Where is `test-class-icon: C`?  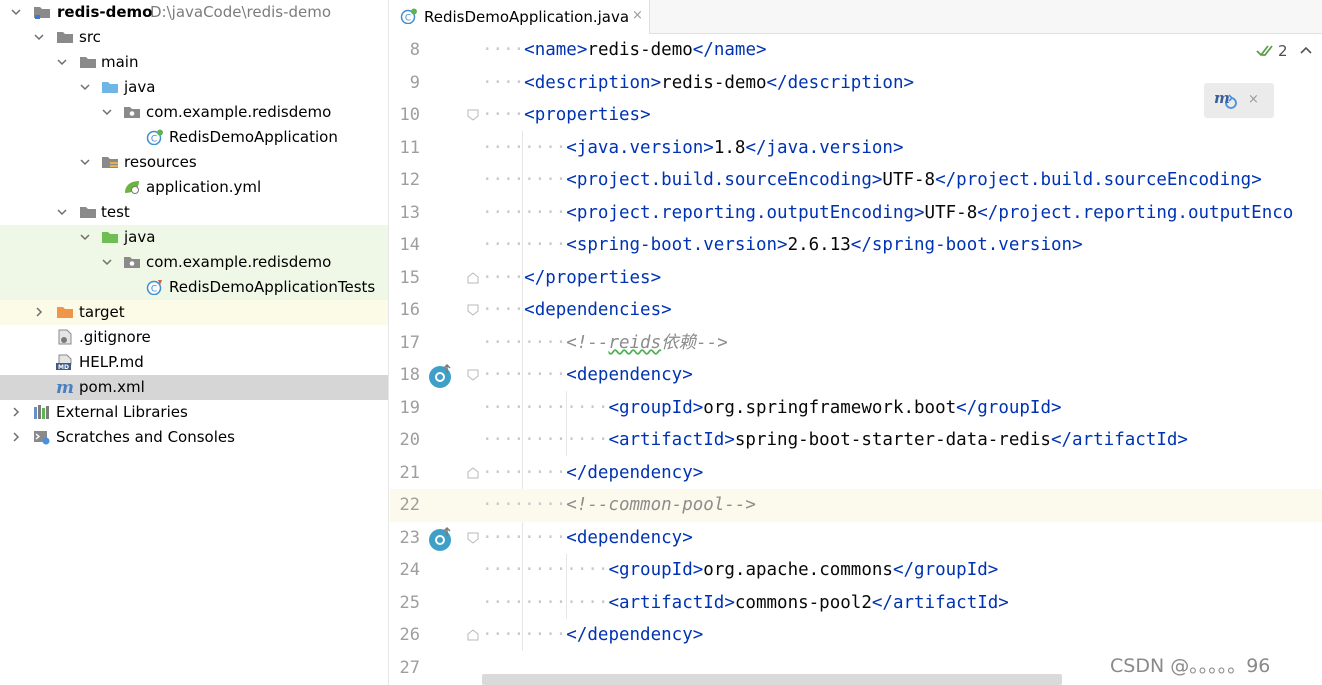
test-class-icon: C is located at coordinates (155, 287).